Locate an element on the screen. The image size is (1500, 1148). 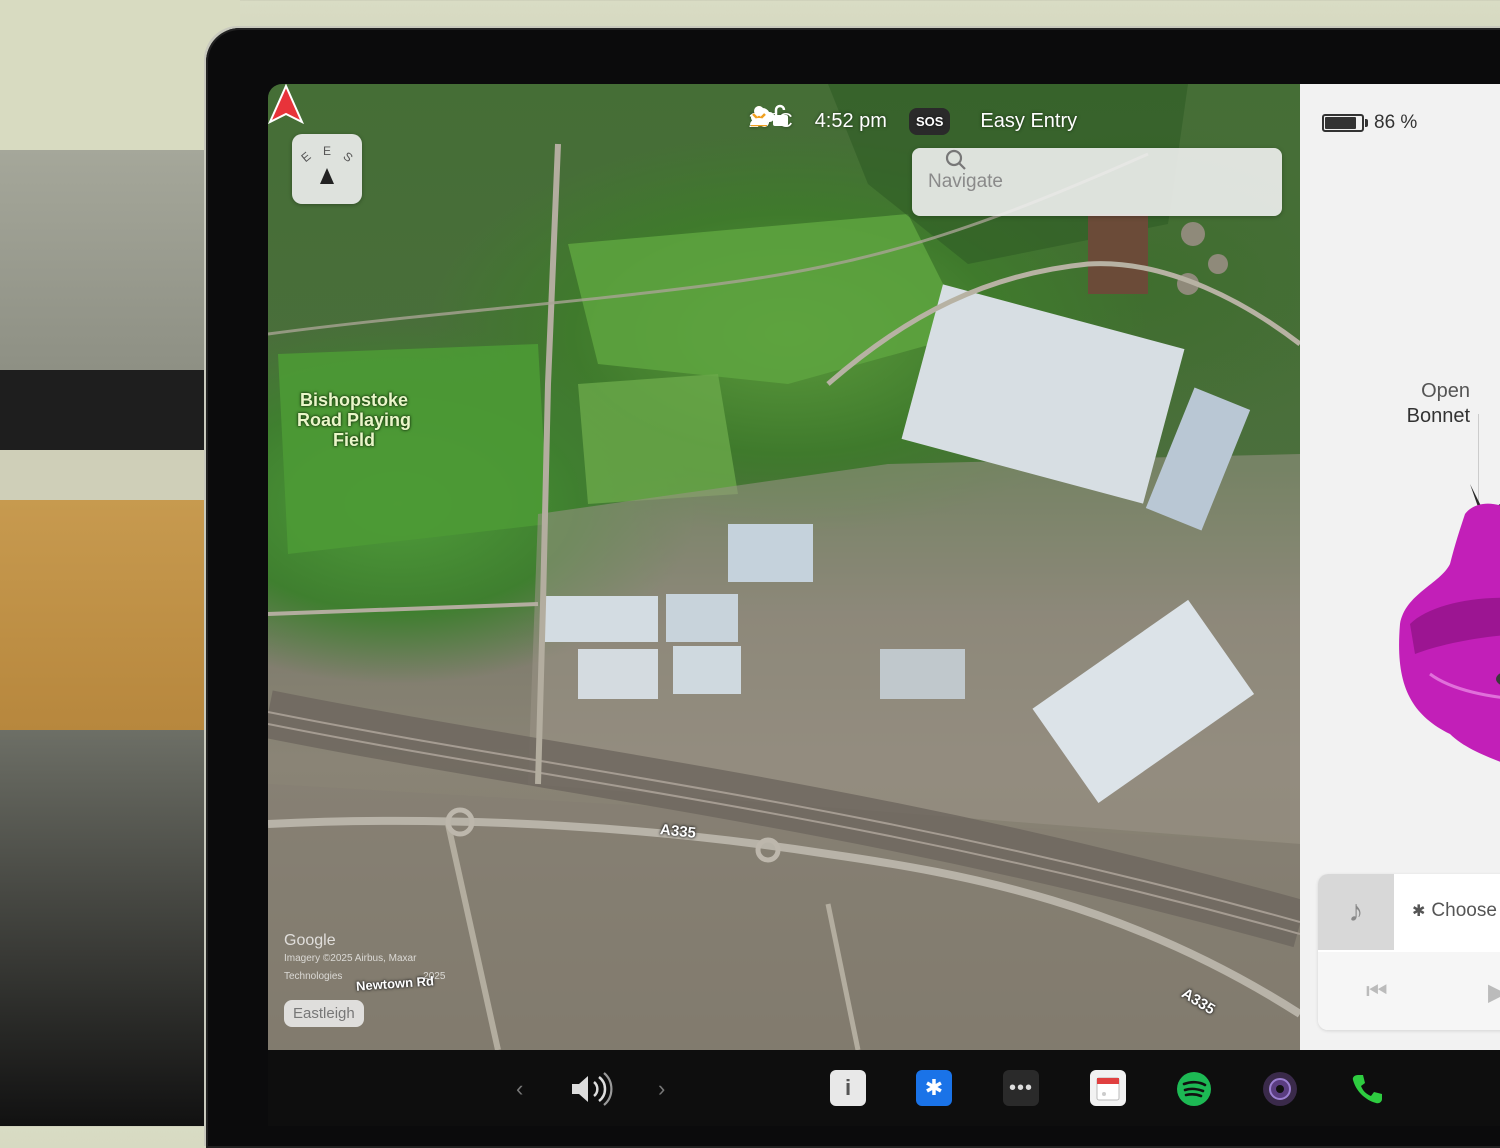
media-player-card: ♪ ✱ Choose ⏮ ▶ is located at coordinates (1409, 952).